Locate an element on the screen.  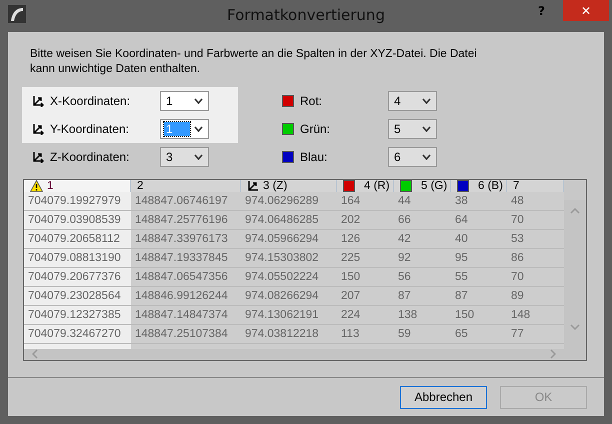
table-cell-text: 42 is located at coordinates (404, 240).